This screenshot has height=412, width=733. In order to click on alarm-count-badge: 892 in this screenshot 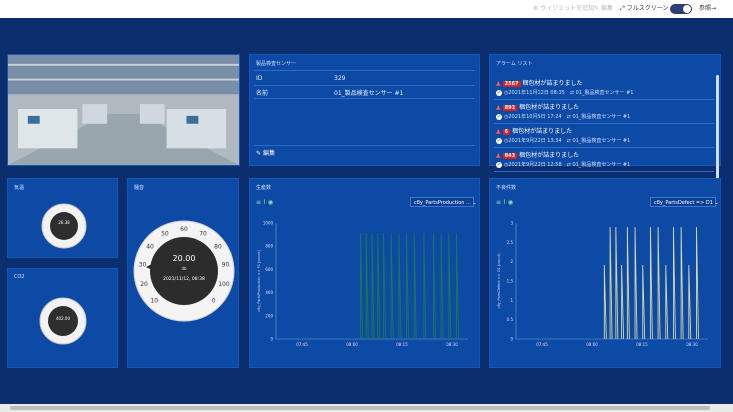, I will do `click(510, 108)`.